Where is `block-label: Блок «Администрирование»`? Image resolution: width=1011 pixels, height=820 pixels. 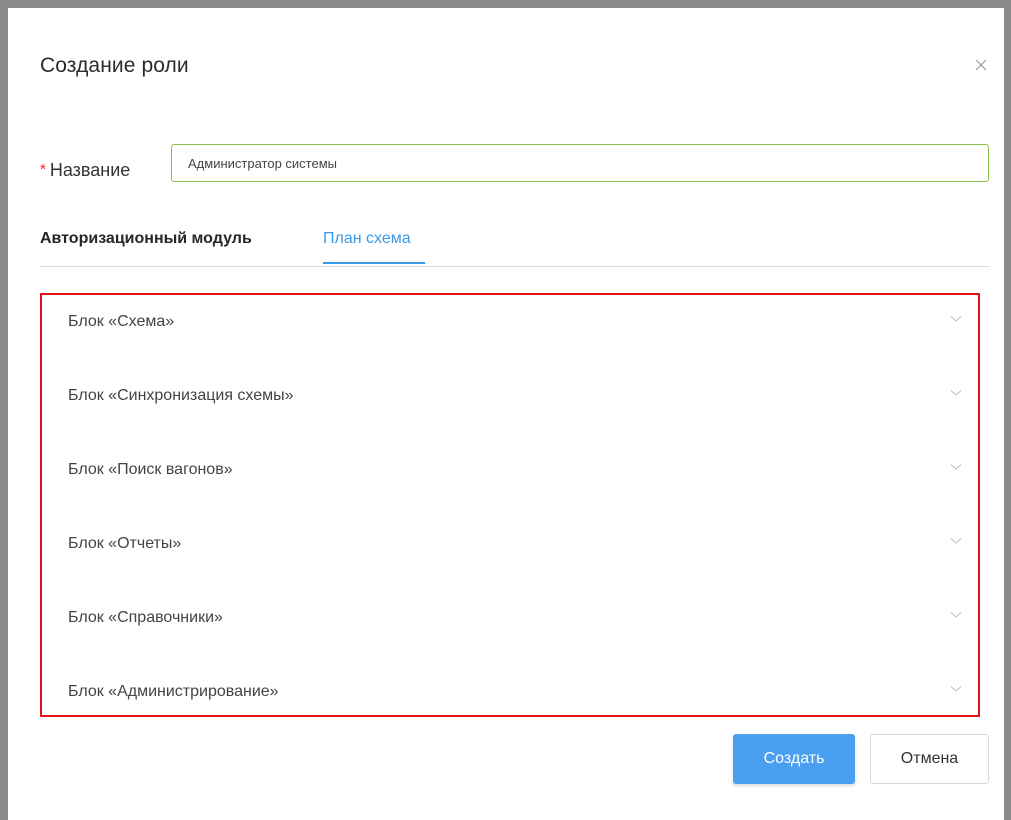 block-label: Блок «Администрирование» is located at coordinates (173, 691).